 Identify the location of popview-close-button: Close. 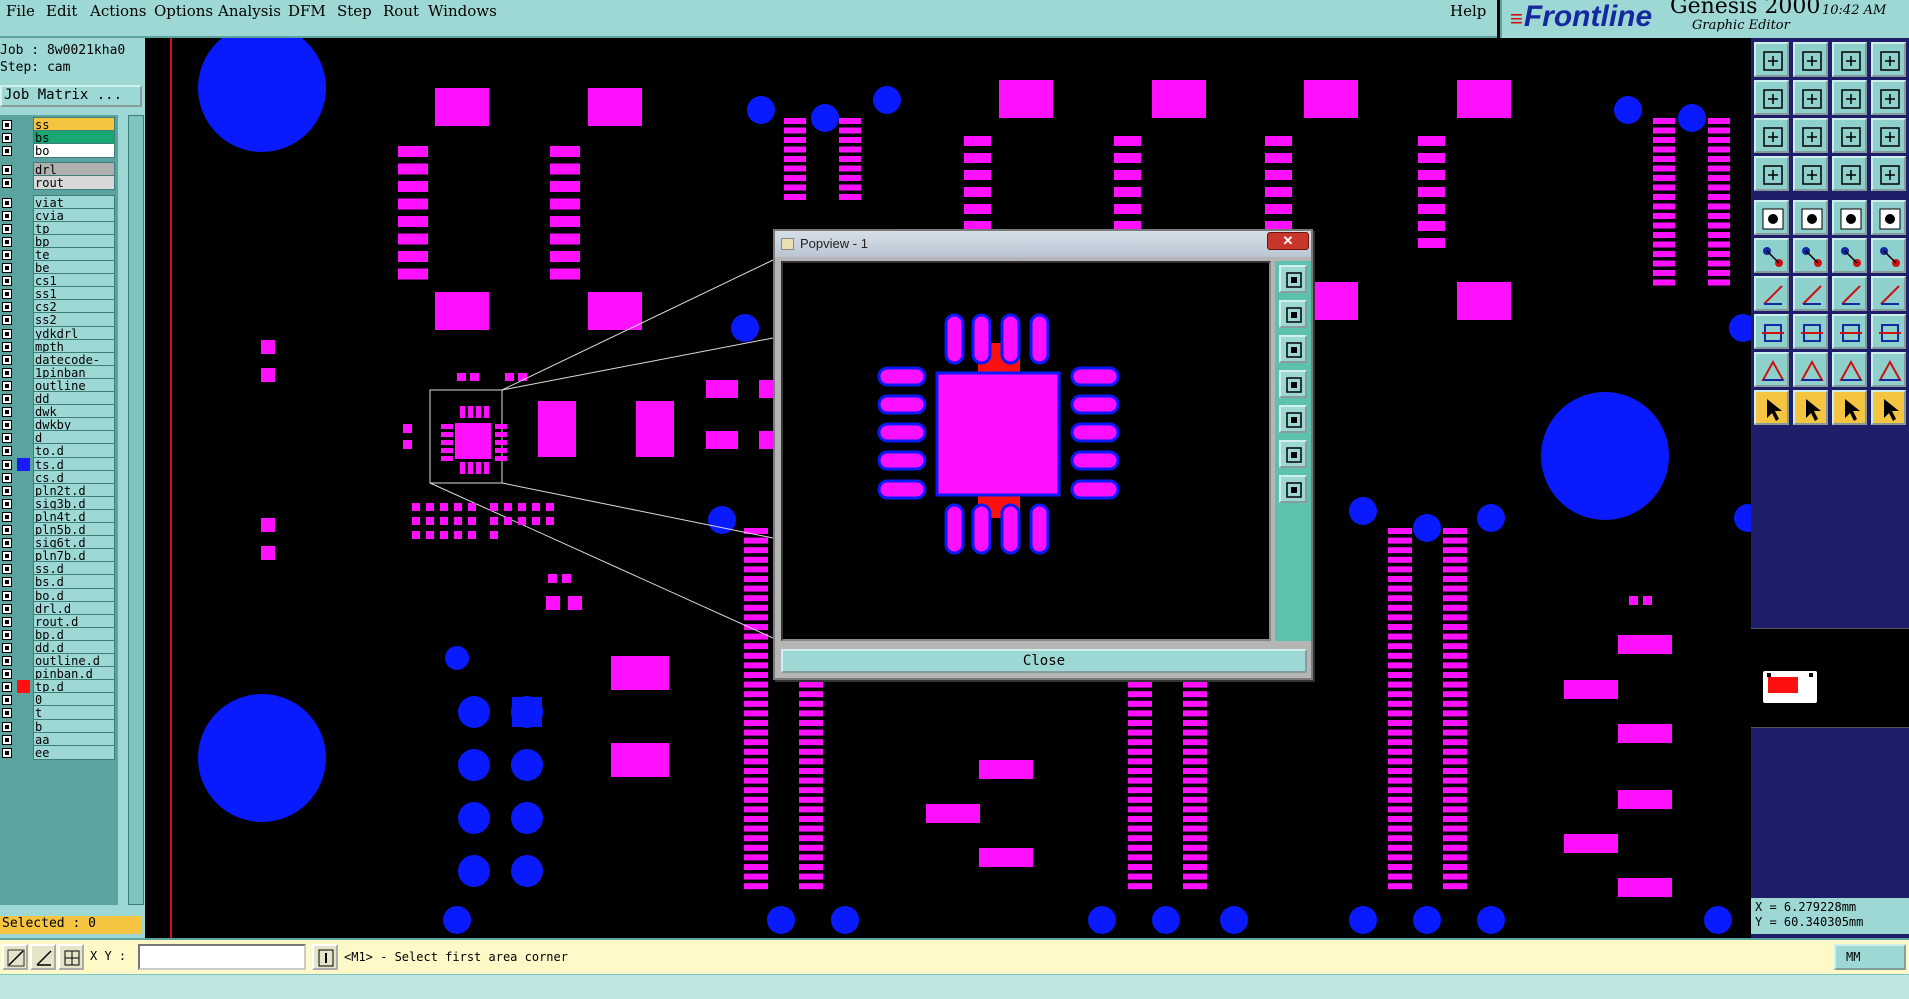
(1044, 661).